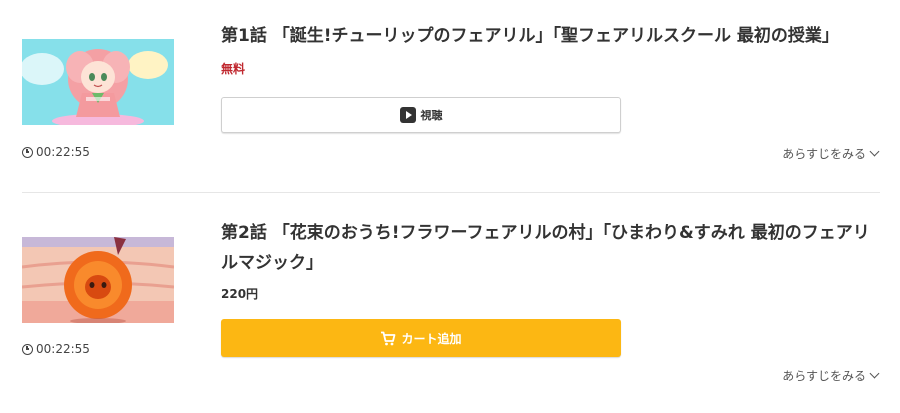 The height and width of the screenshot is (413, 900). What do you see at coordinates (240, 294) in the screenshot?
I see `price-label: 220円` at bounding box center [240, 294].